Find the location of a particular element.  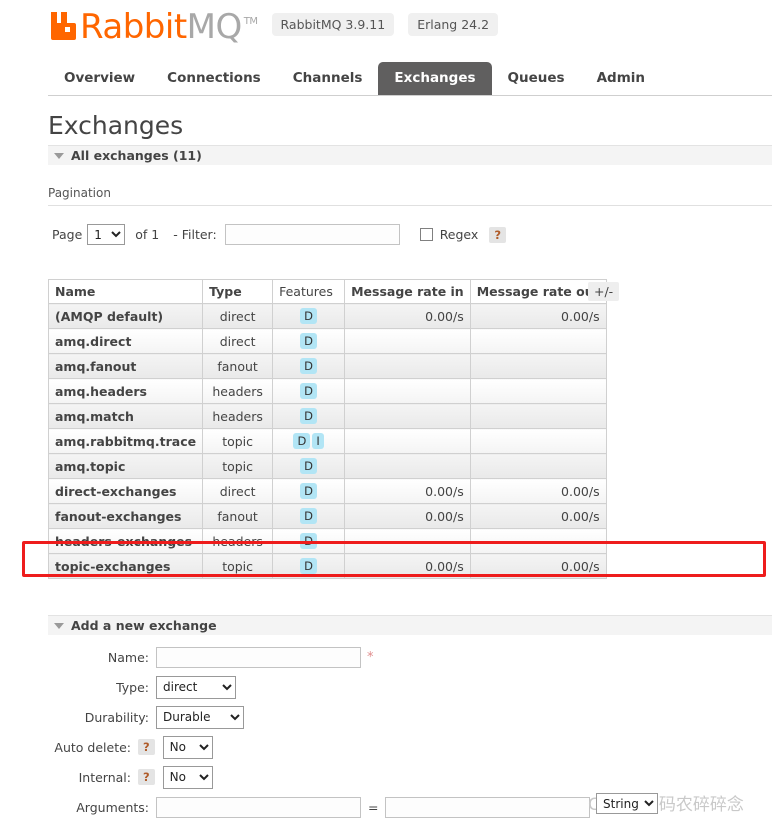

tab-queues: Queues is located at coordinates (536, 78).